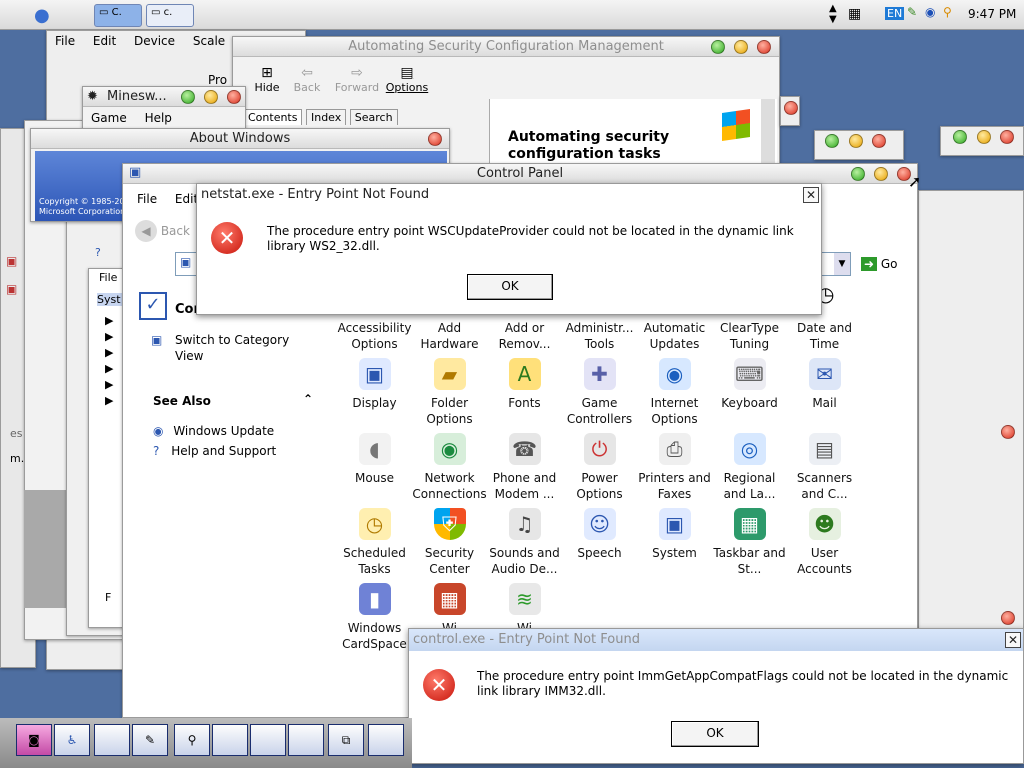  I want to click on menu-device: Device, so click(154, 41).